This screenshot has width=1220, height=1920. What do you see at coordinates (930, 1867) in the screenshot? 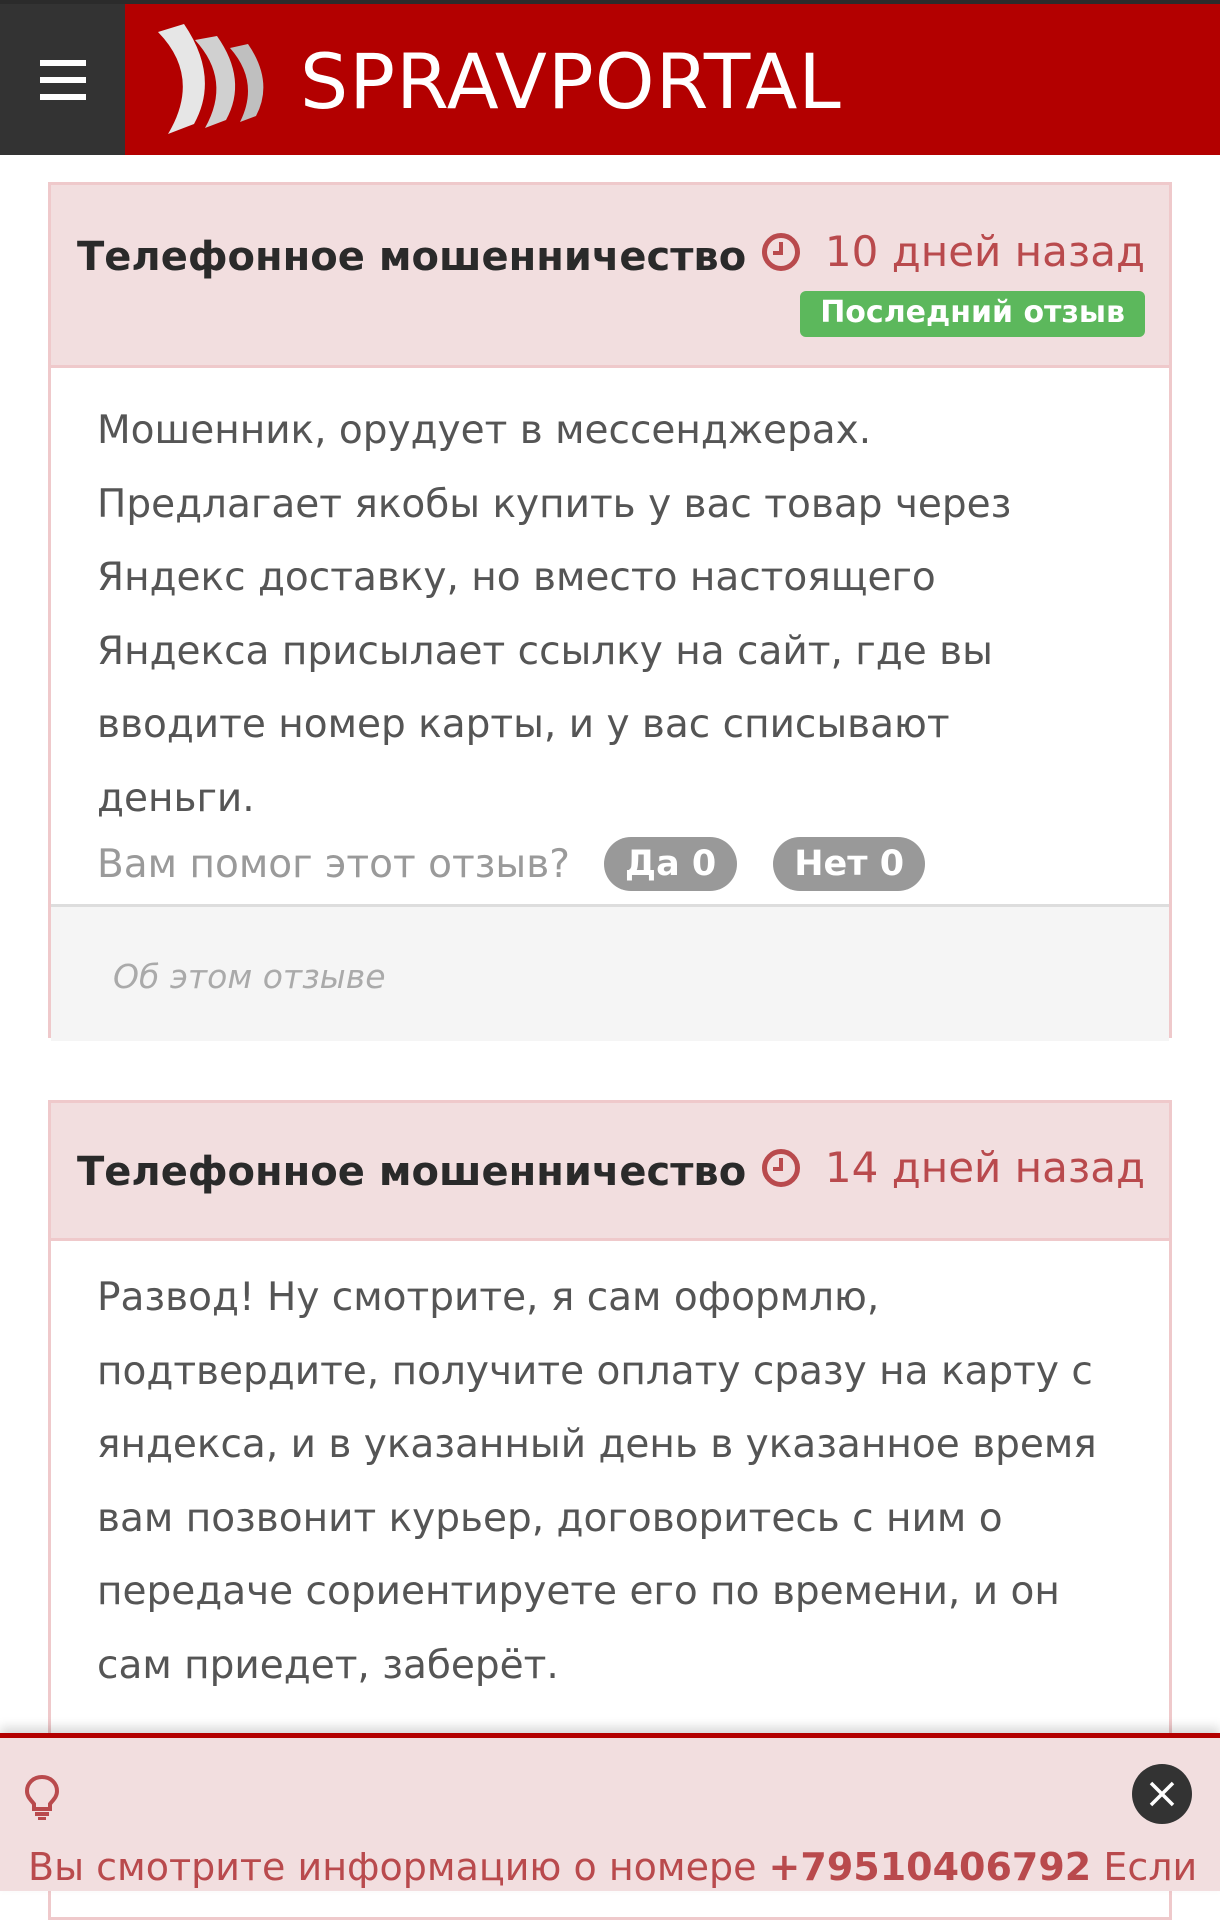
I see `notice-phone: +79510406792` at bounding box center [930, 1867].